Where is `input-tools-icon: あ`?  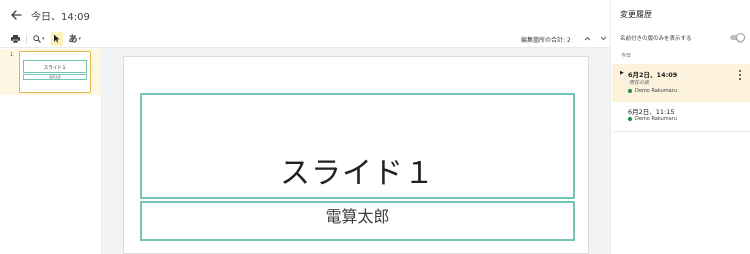 input-tools-icon: あ is located at coordinates (73, 40).